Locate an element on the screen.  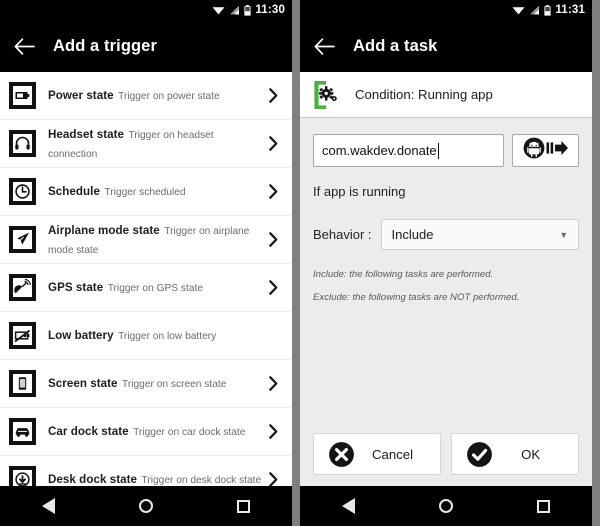
list-item-text: Schedule Trigger scheduled is located at coordinates (156, 191).